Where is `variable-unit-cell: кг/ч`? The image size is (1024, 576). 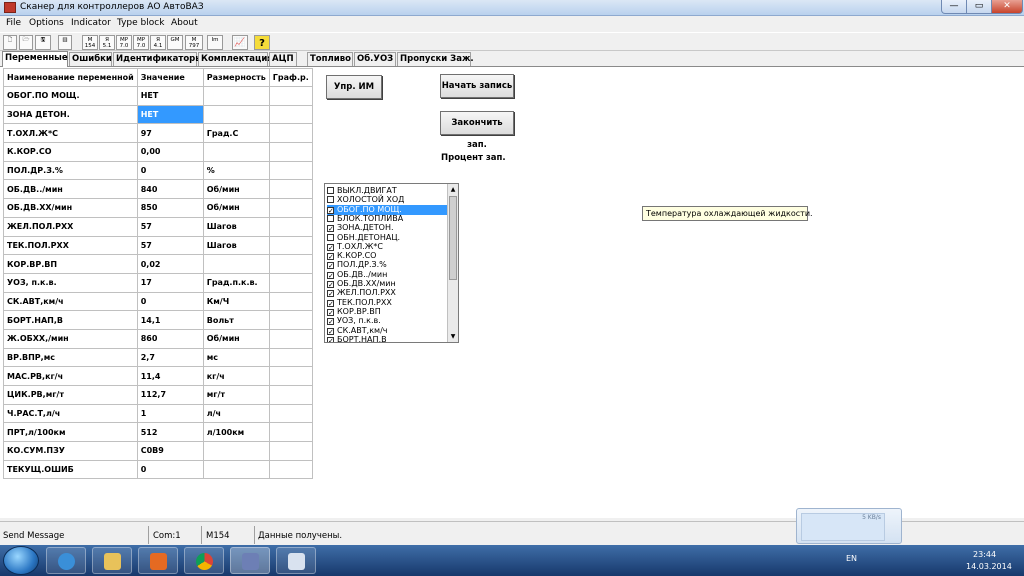 variable-unit-cell: кг/ч is located at coordinates (236, 376).